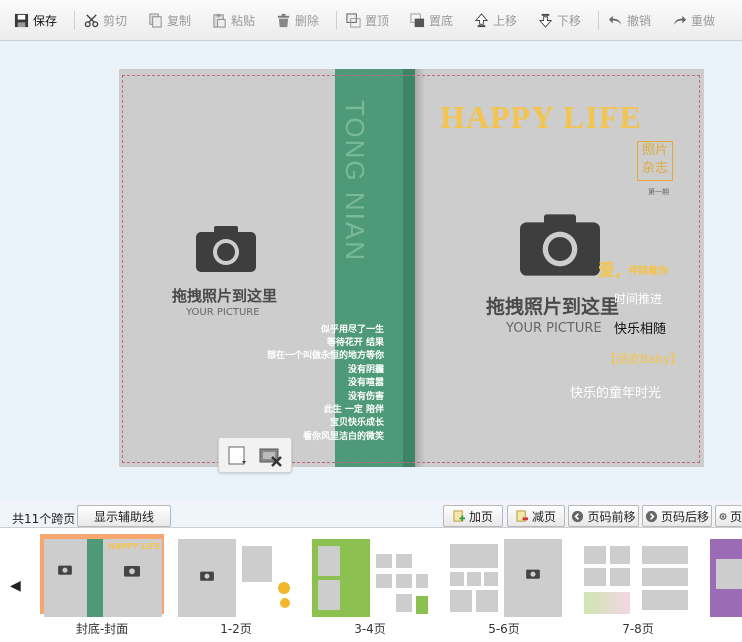 The width and height of the screenshot is (742, 642). What do you see at coordinates (35, 20) in the screenshot?
I see `save-button: 保存` at bounding box center [35, 20].